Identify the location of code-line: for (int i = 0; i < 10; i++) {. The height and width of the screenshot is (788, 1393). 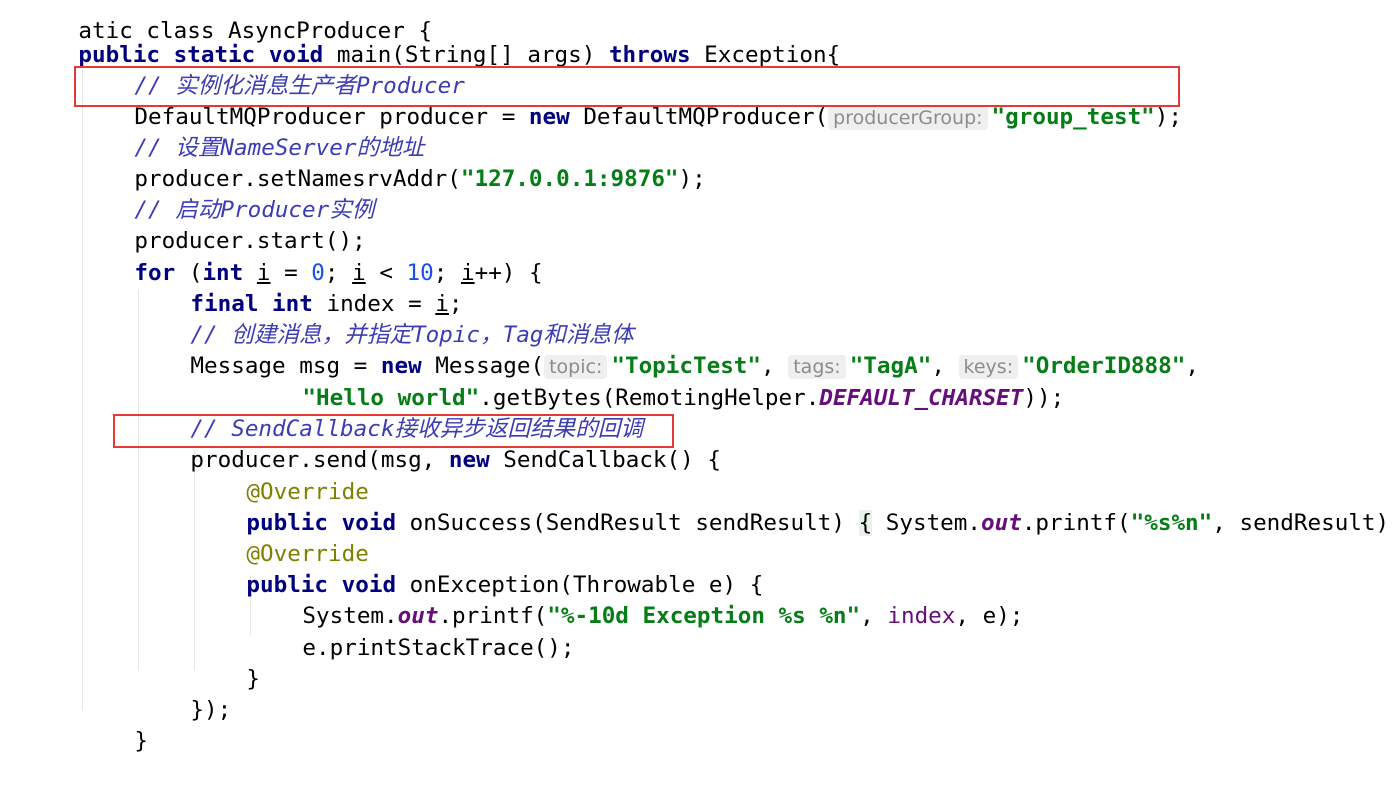
(311, 256).